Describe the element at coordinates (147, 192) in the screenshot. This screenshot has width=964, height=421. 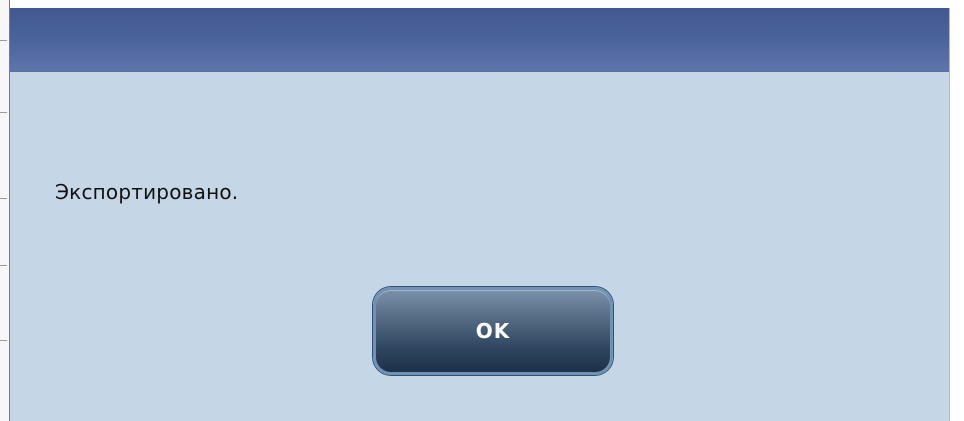
I see `dialog-message: Экспортировано.` at that location.